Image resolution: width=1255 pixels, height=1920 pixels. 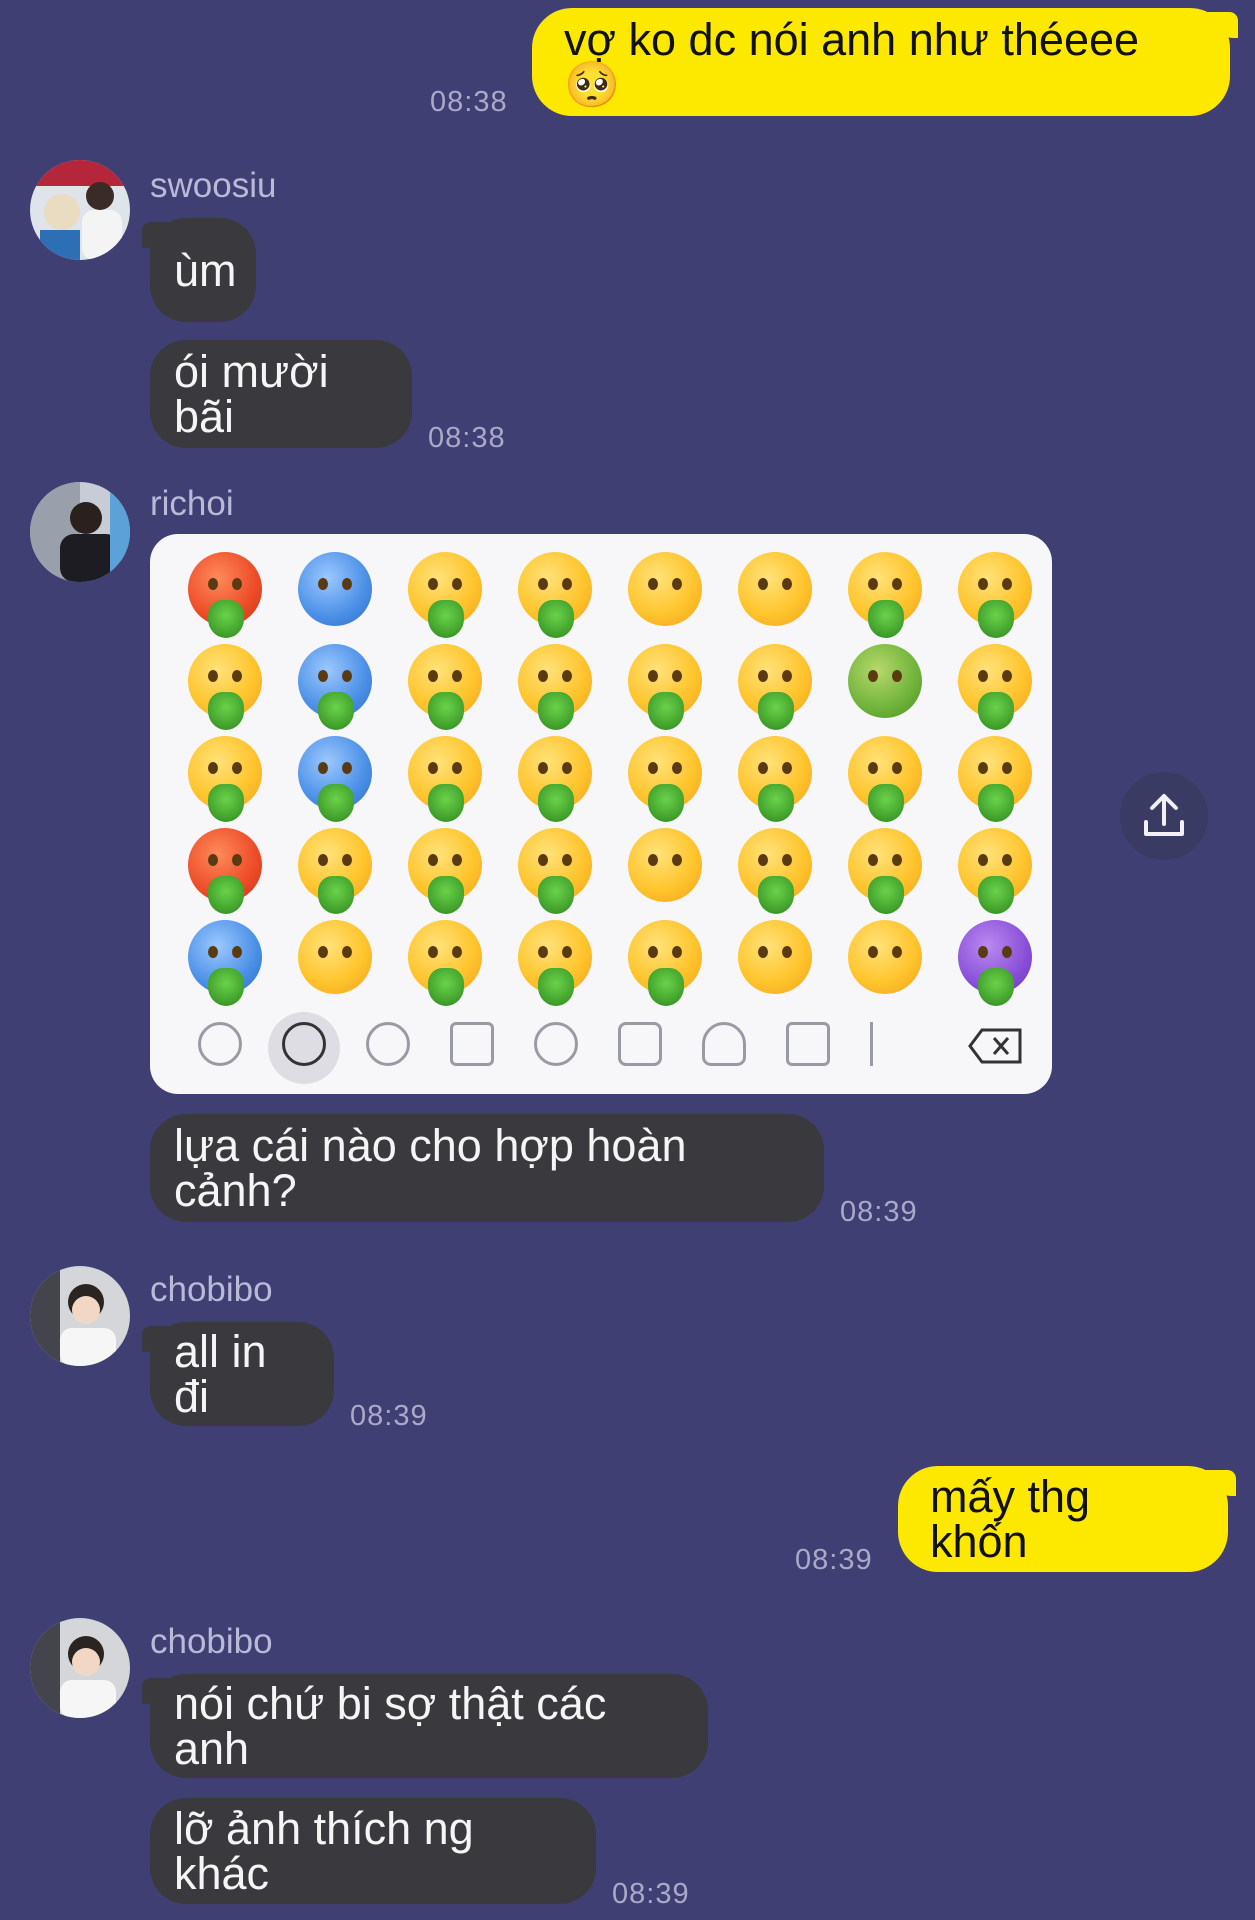 I want to click on food-icon, so click(x=472, y=1044).